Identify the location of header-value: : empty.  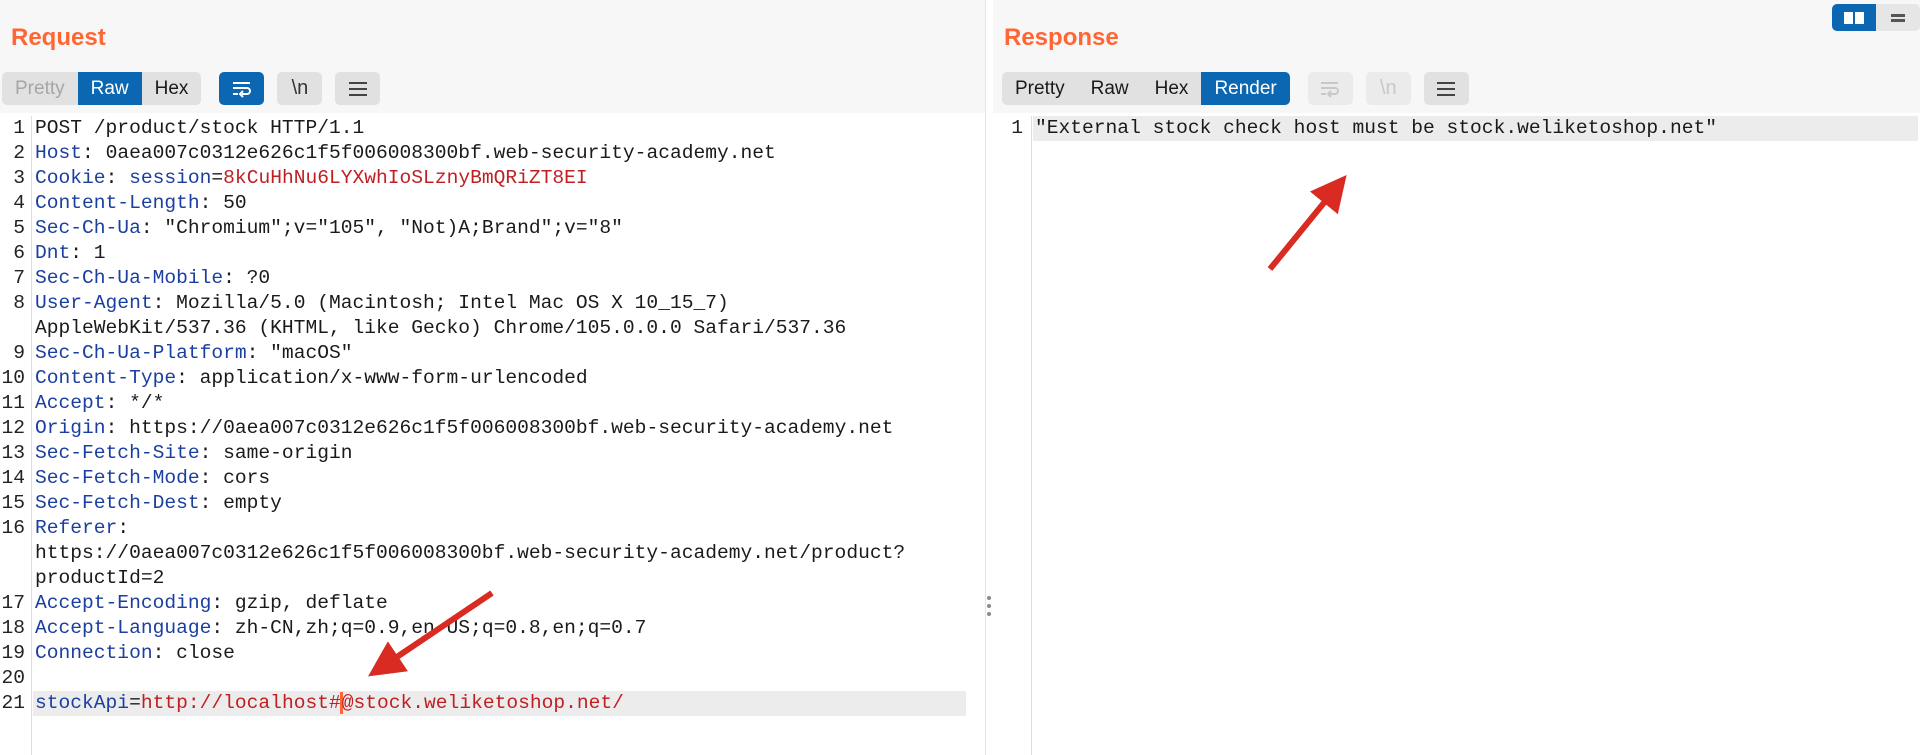
(240, 503).